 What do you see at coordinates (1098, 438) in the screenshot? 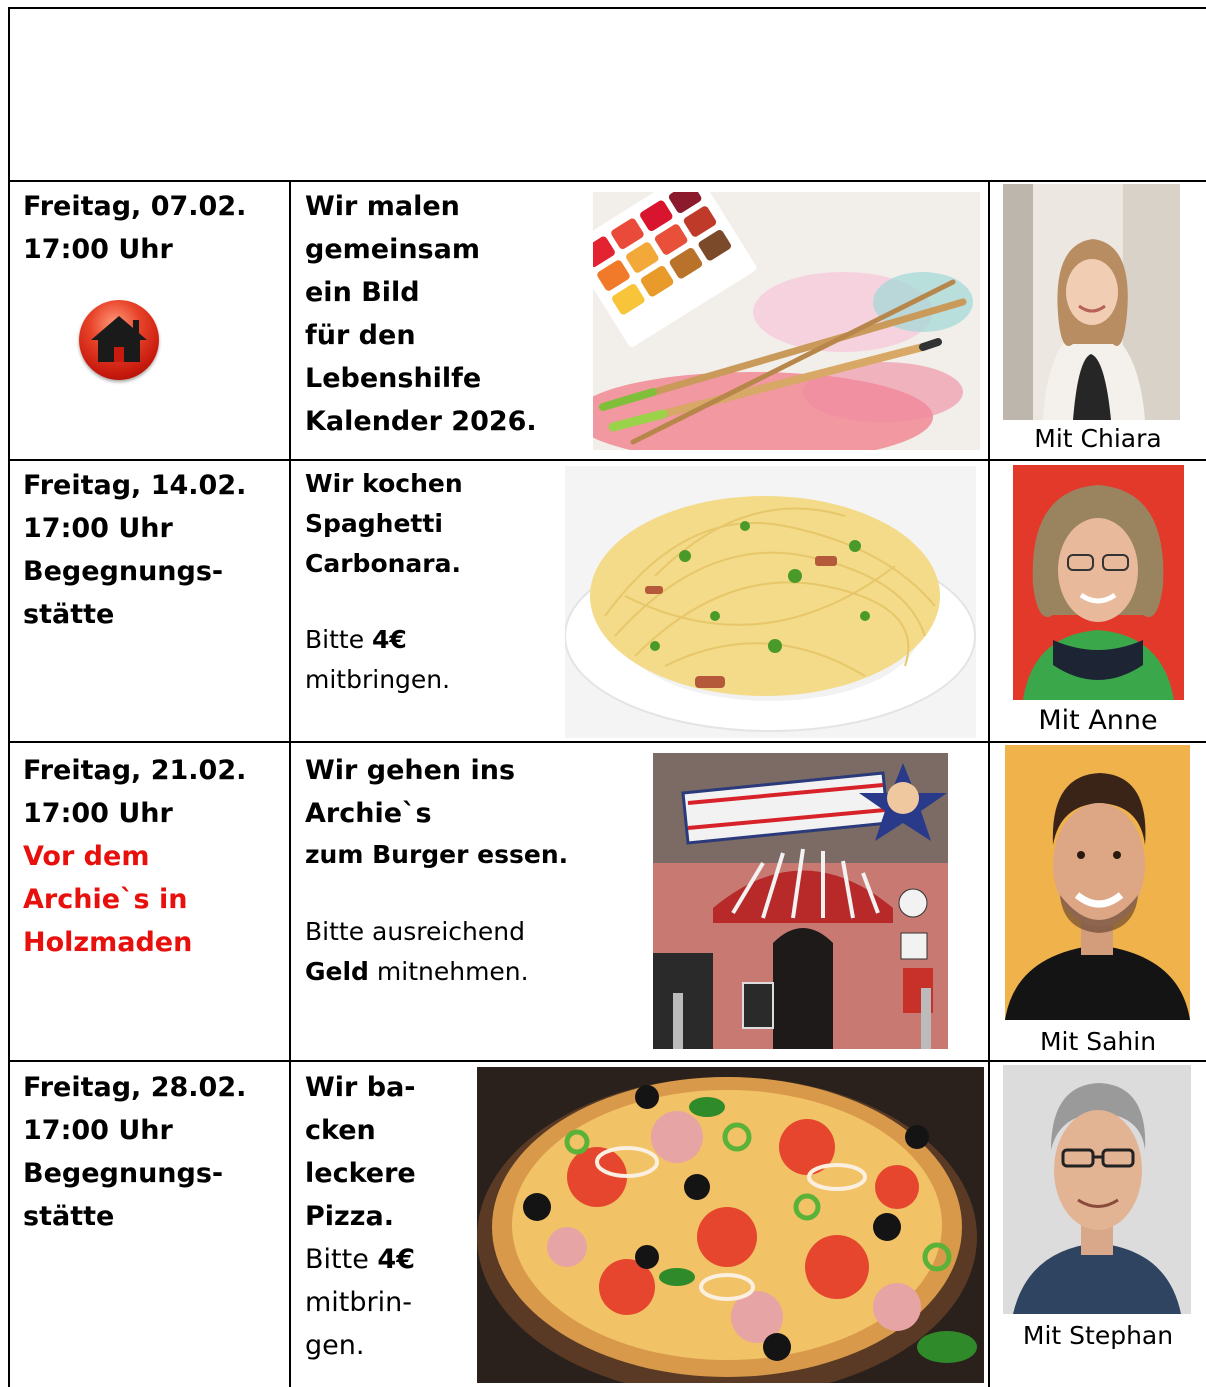
I see `row1-person-caption: Mit Chiara` at bounding box center [1098, 438].